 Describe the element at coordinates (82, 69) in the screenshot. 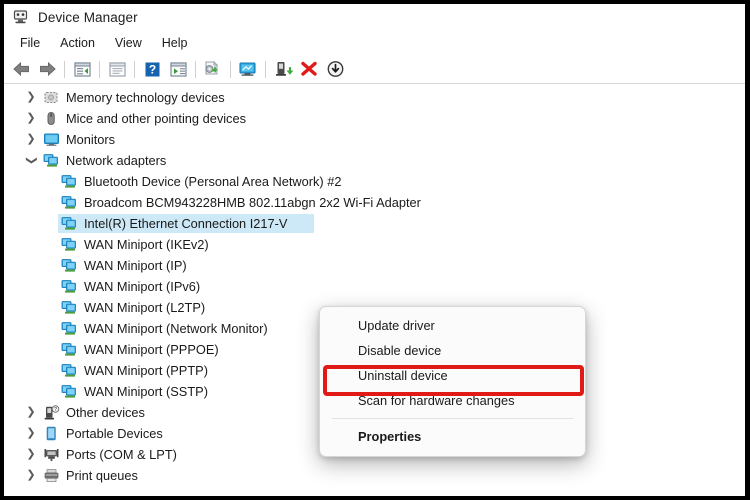

I see `show-hide-console-tree-icon` at that location.